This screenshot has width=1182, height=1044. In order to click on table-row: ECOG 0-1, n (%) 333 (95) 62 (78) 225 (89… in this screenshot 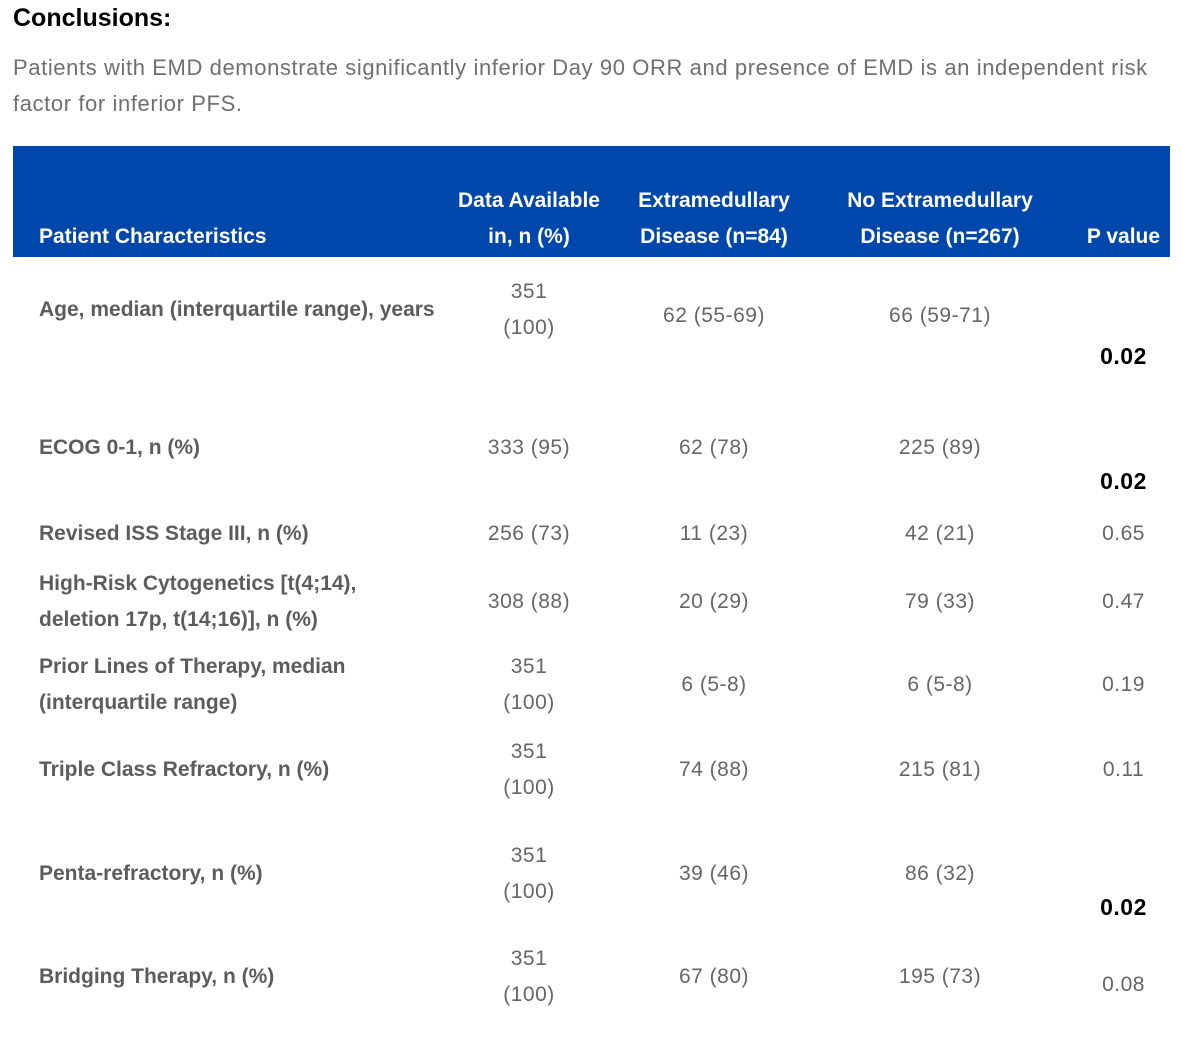, I will do `click(591, 452)`.